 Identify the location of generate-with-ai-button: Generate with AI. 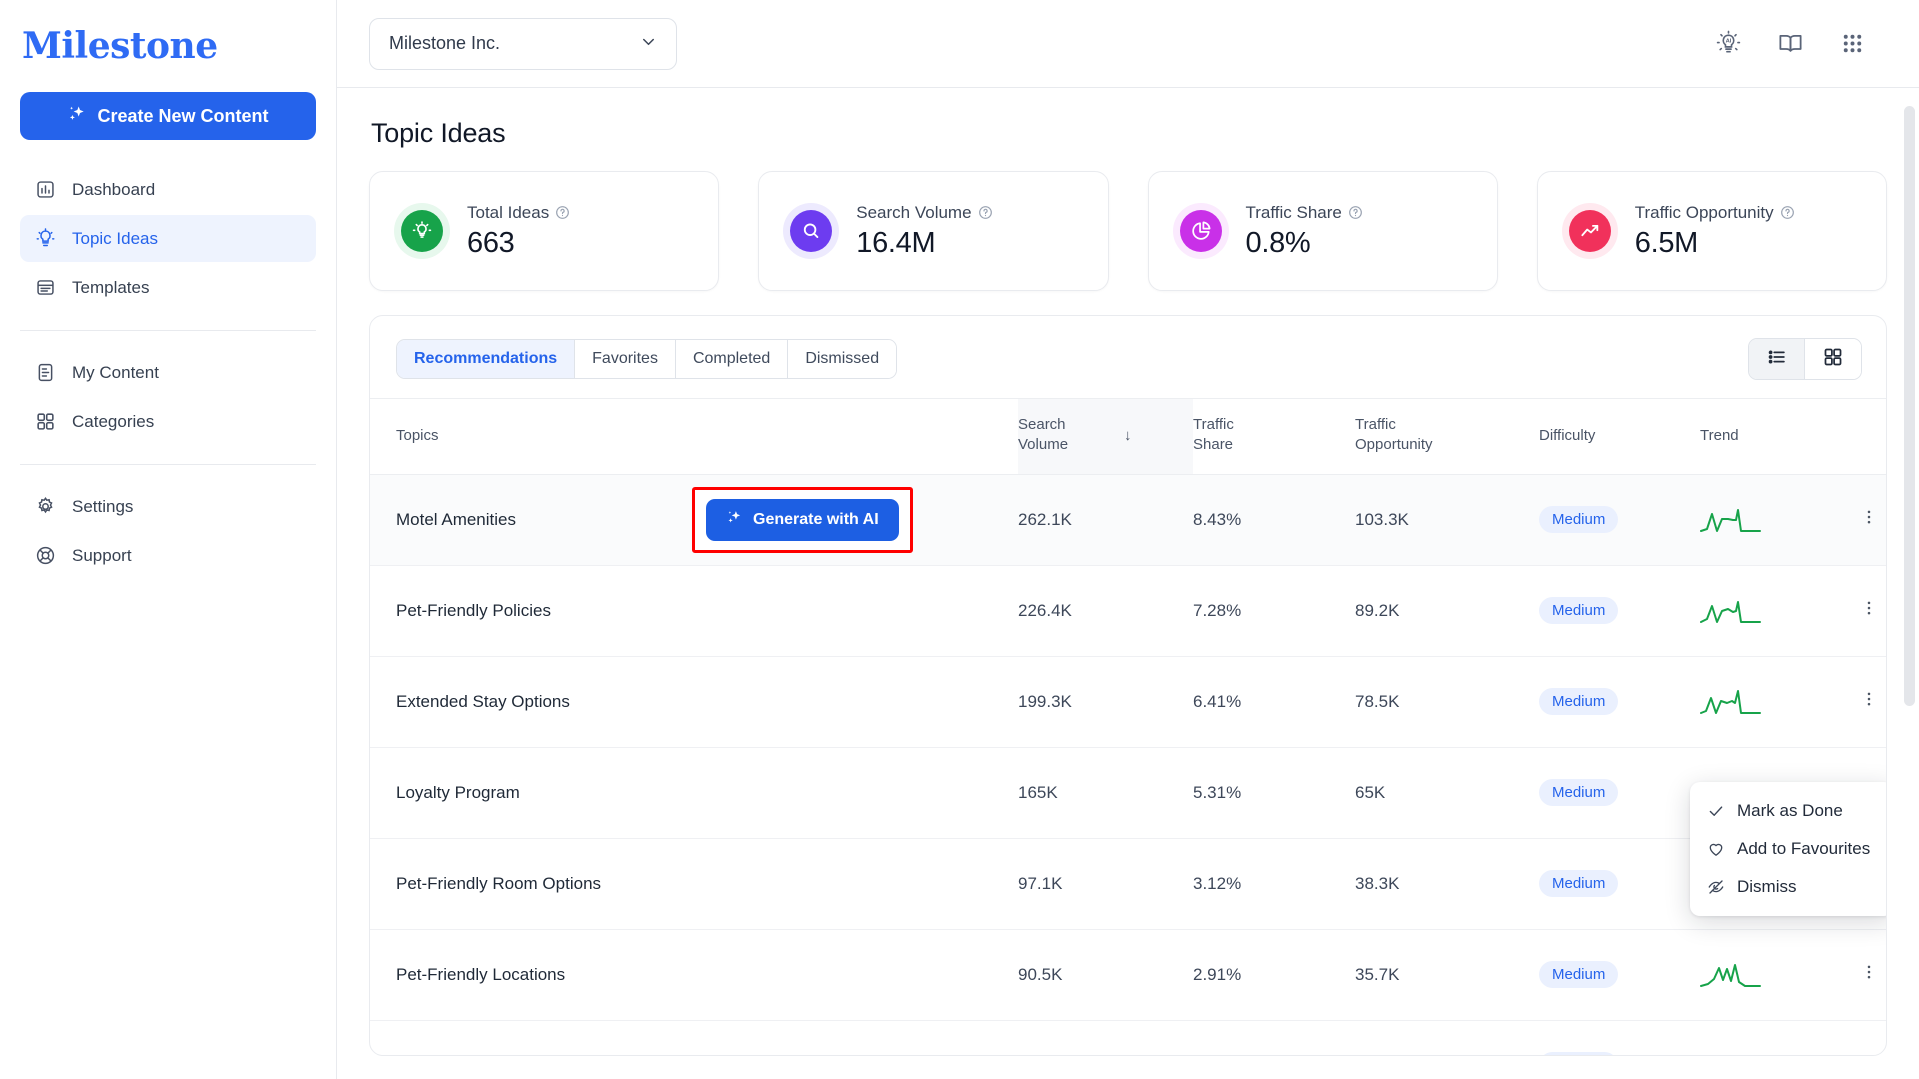
(802, 519).